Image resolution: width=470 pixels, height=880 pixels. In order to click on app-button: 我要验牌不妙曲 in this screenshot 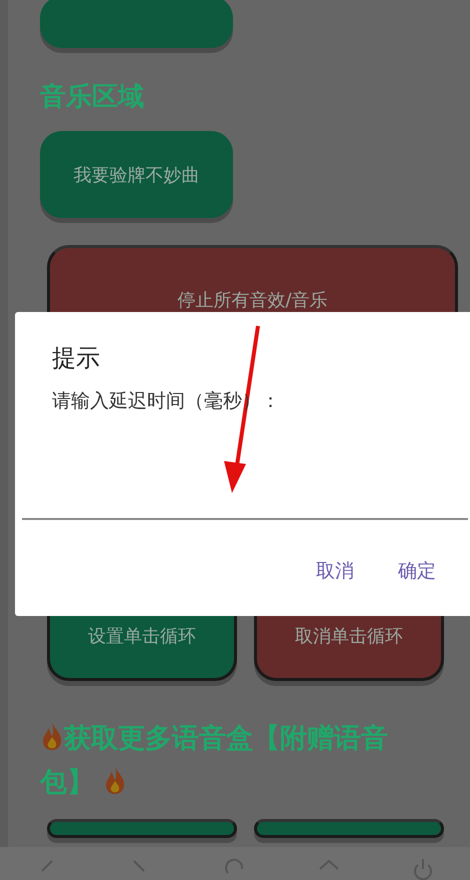, I will do `click(136, 174)`.